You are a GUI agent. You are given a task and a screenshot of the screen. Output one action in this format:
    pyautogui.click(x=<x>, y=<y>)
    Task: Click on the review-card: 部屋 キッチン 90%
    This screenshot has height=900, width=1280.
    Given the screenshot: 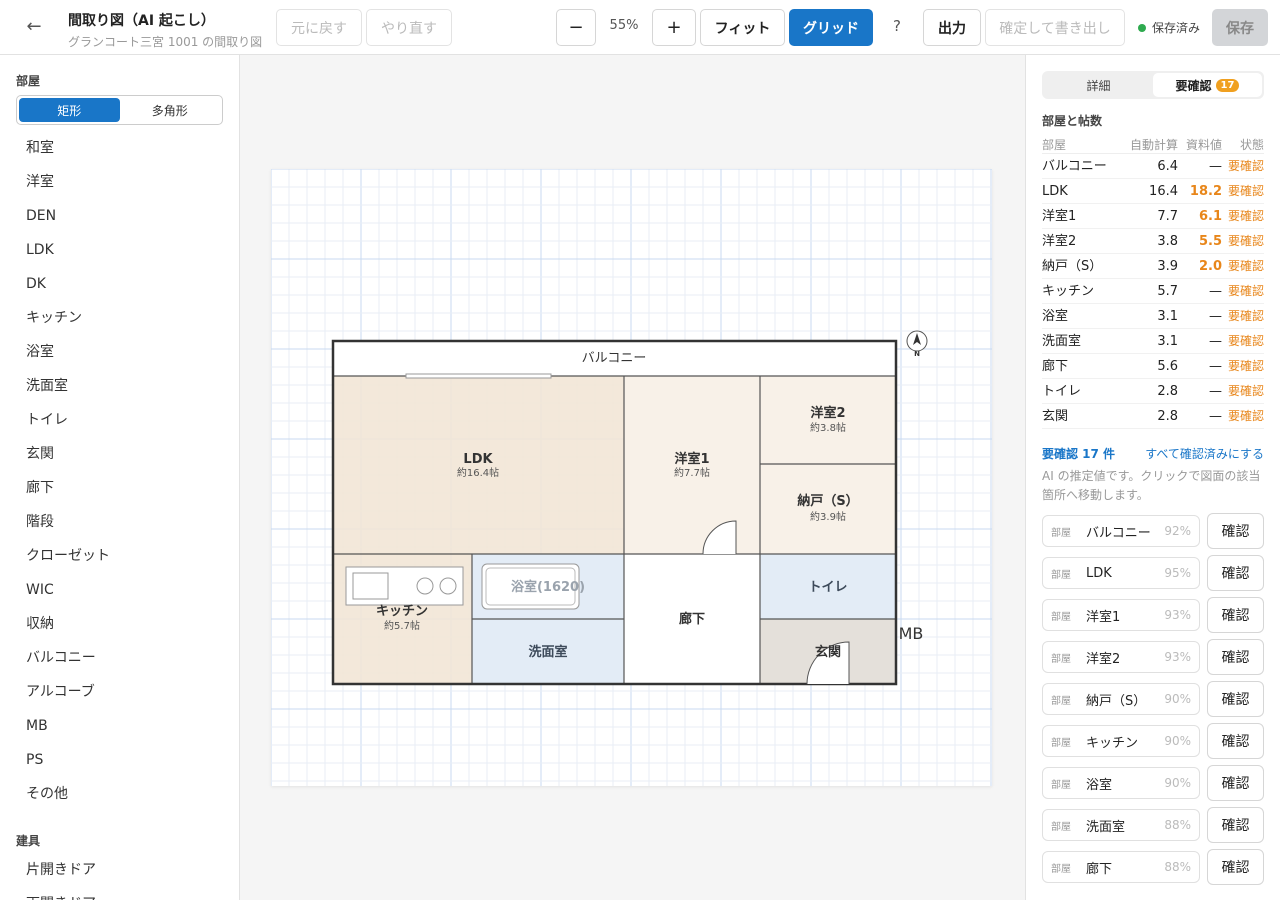 What is the action you would take?
    pyautogui.click(x=1121, y=741)
    